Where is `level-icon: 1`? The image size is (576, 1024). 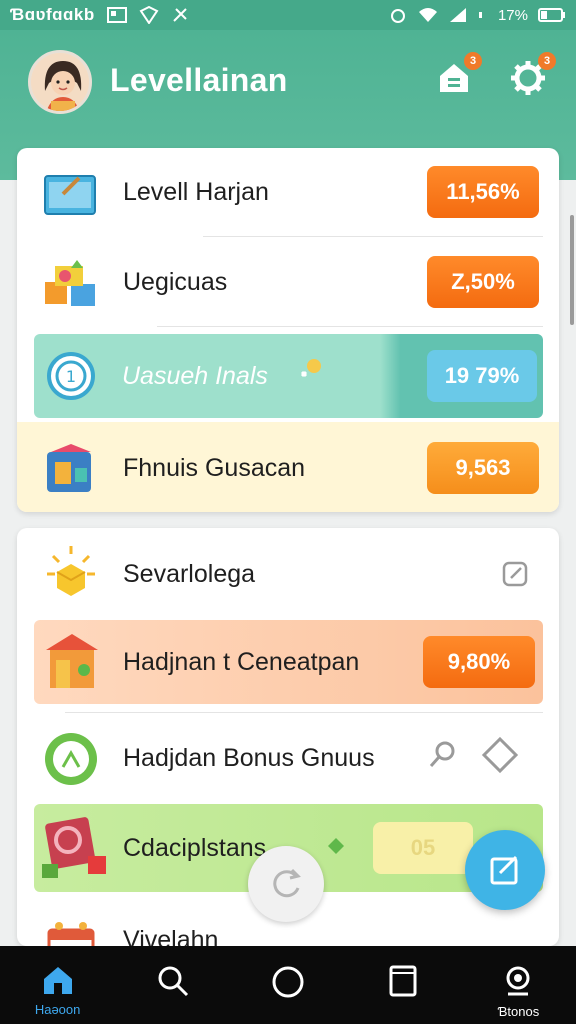 level-icon: 1 is located at coordinates (71, 376).